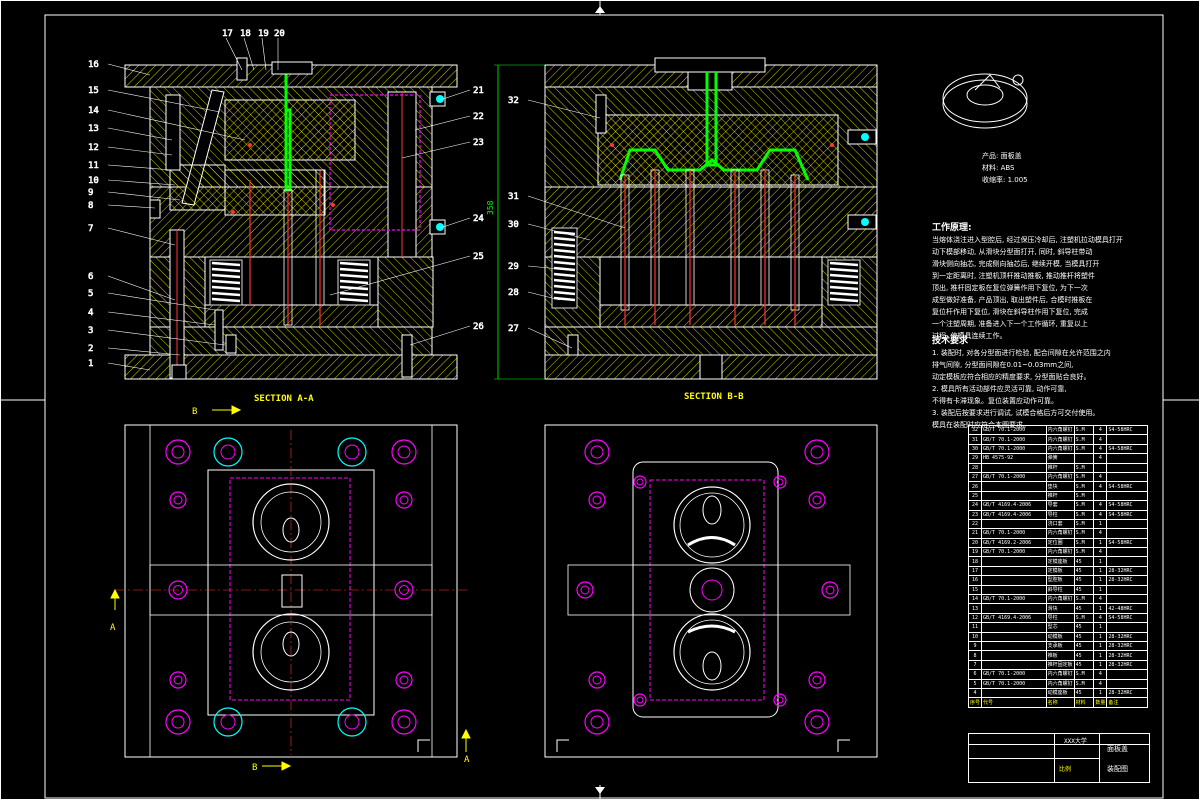 This screenshot has height=800, width=1200. Describe the element at coordinates (1057, 683) in the screenshot. I see `bom-row: 5 GB/T 70.1-2000 内六角螺钉 S.M 4` at that location.